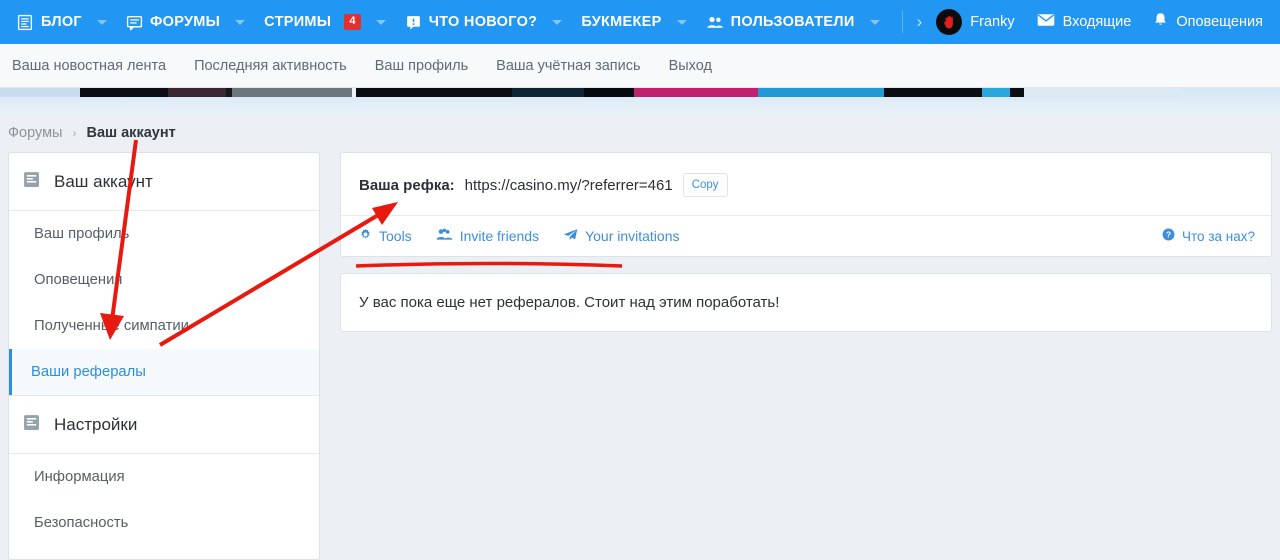  I want to click on breadcrumb-current: Ваш аккаунт, so click(131, 133).